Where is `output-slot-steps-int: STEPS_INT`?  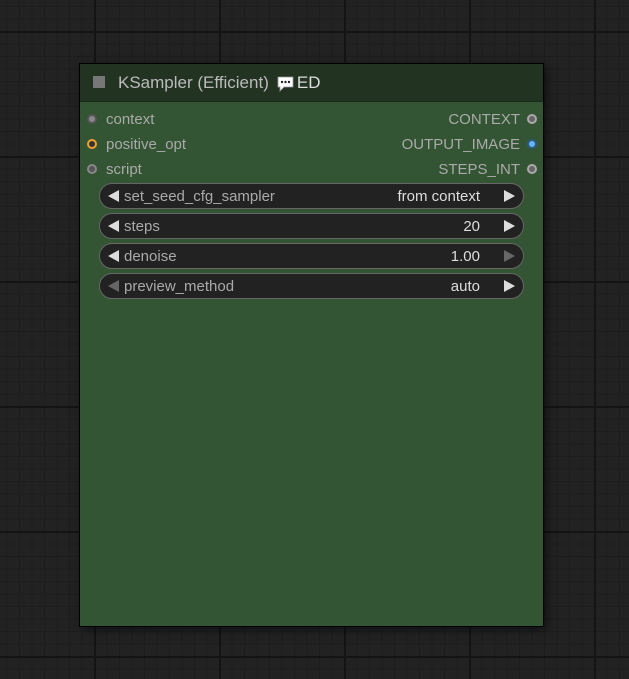 output-slot-steps-int: STEPS_INT is located at coordinates (487, 169).